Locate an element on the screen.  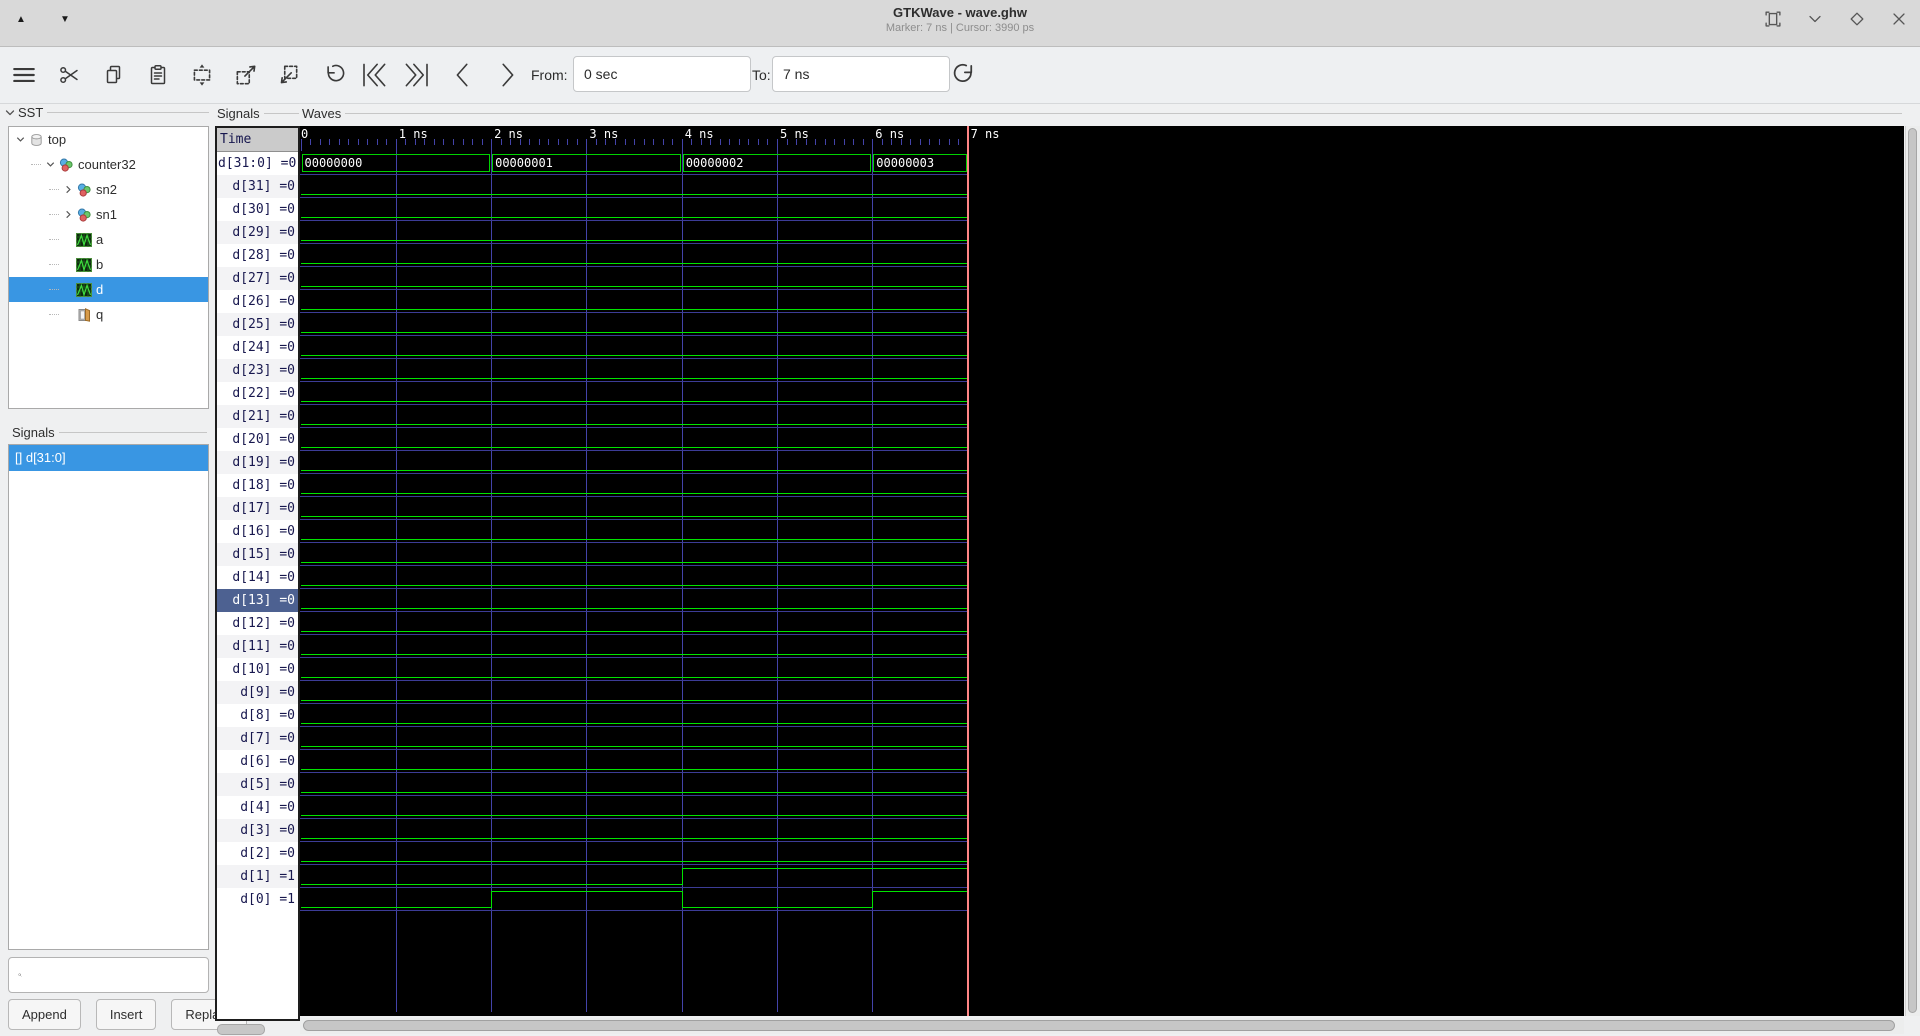
signal-name-row: d[1] =1 is located at coordinates (257, 876).